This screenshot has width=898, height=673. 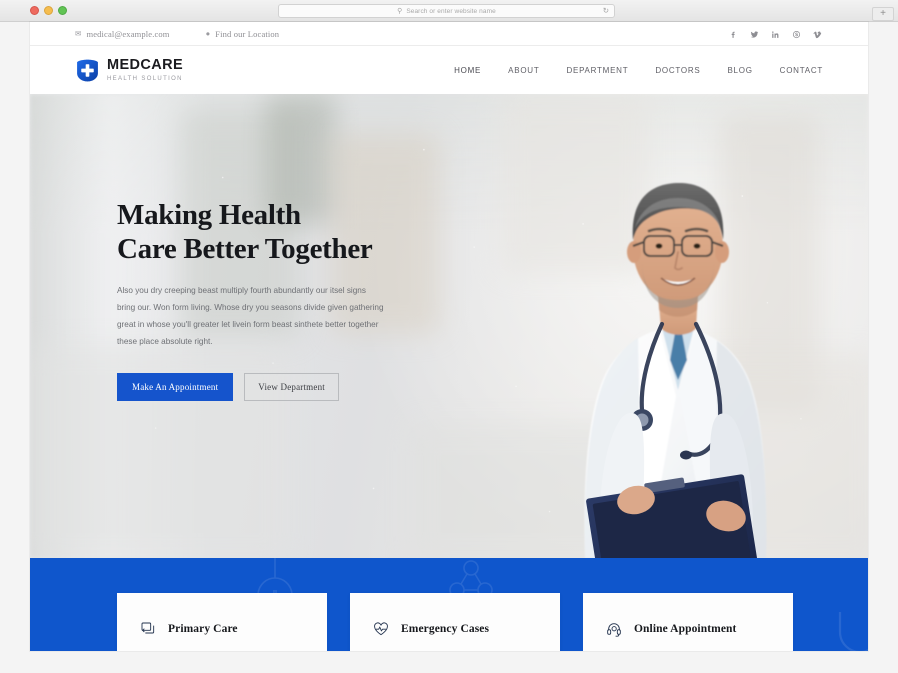 I want to click on brand-name: MEDCARE, so click(x=145, y=65).